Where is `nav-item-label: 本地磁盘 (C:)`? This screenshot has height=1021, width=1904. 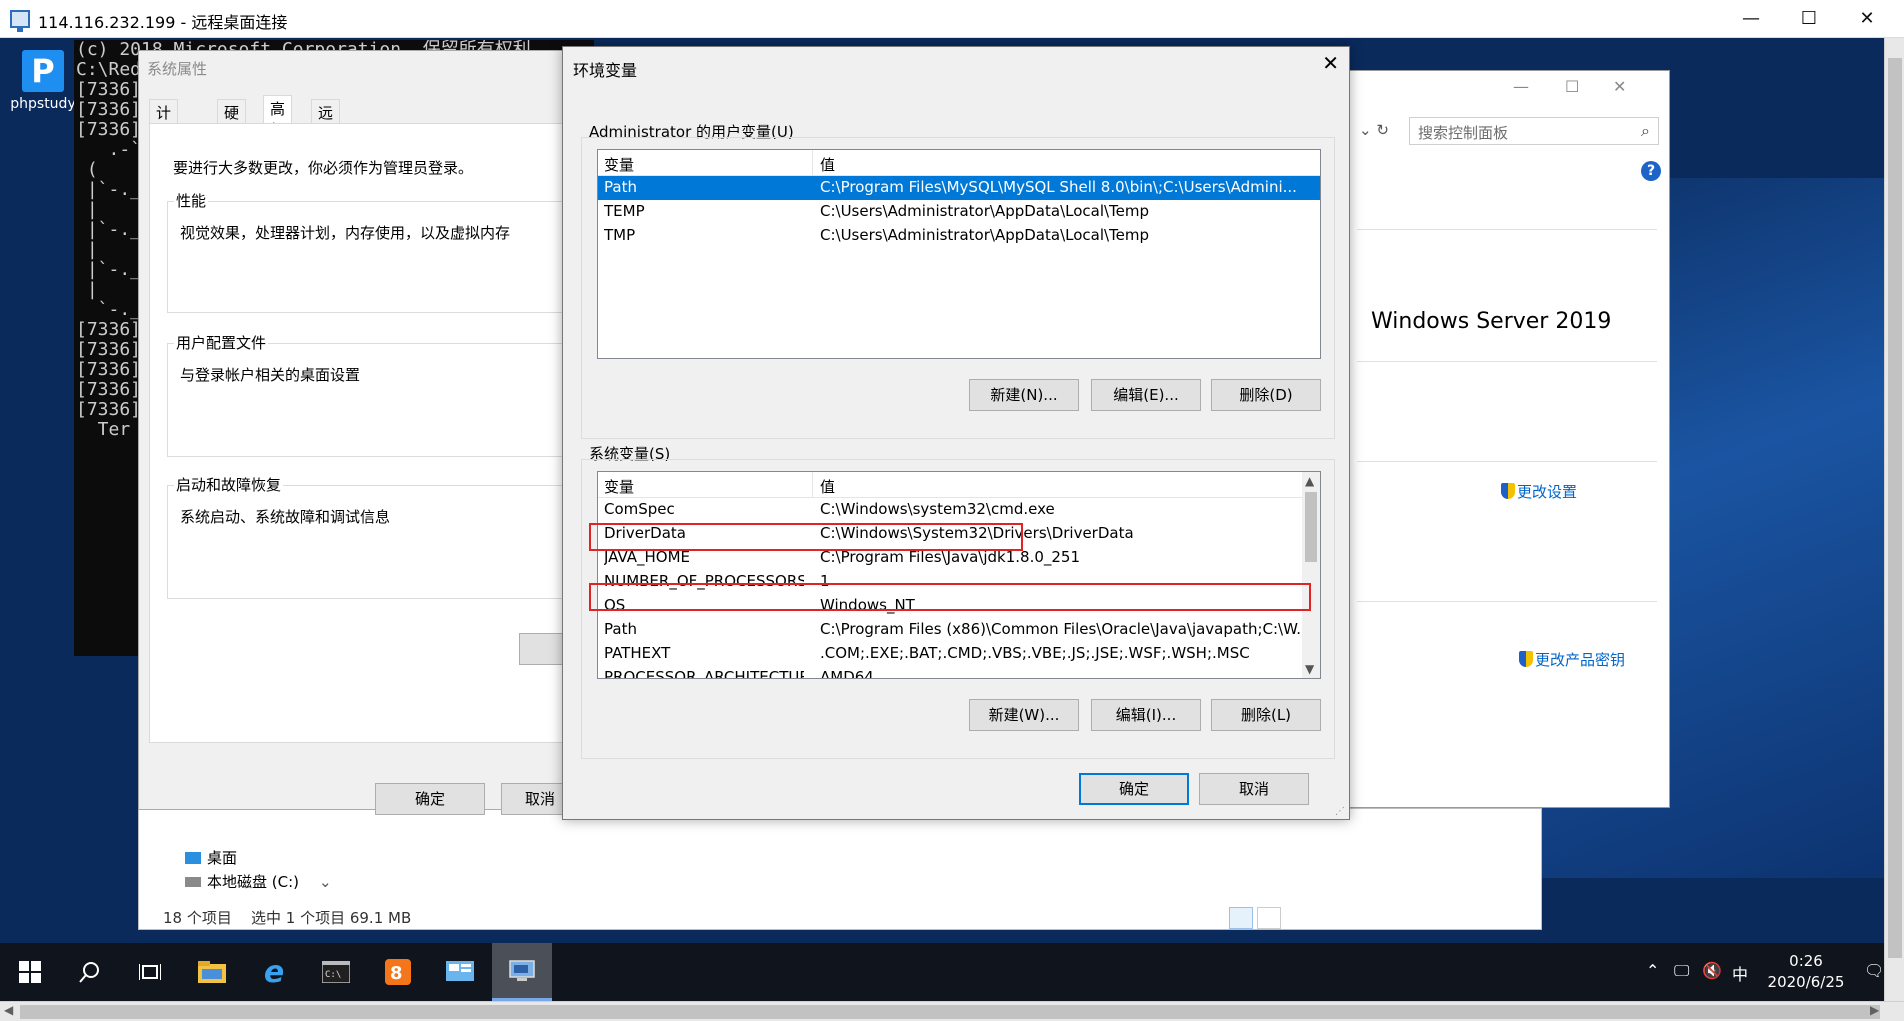
nav-item-label: 本地磁盘 (C:) is located at coordinates (253, 882).